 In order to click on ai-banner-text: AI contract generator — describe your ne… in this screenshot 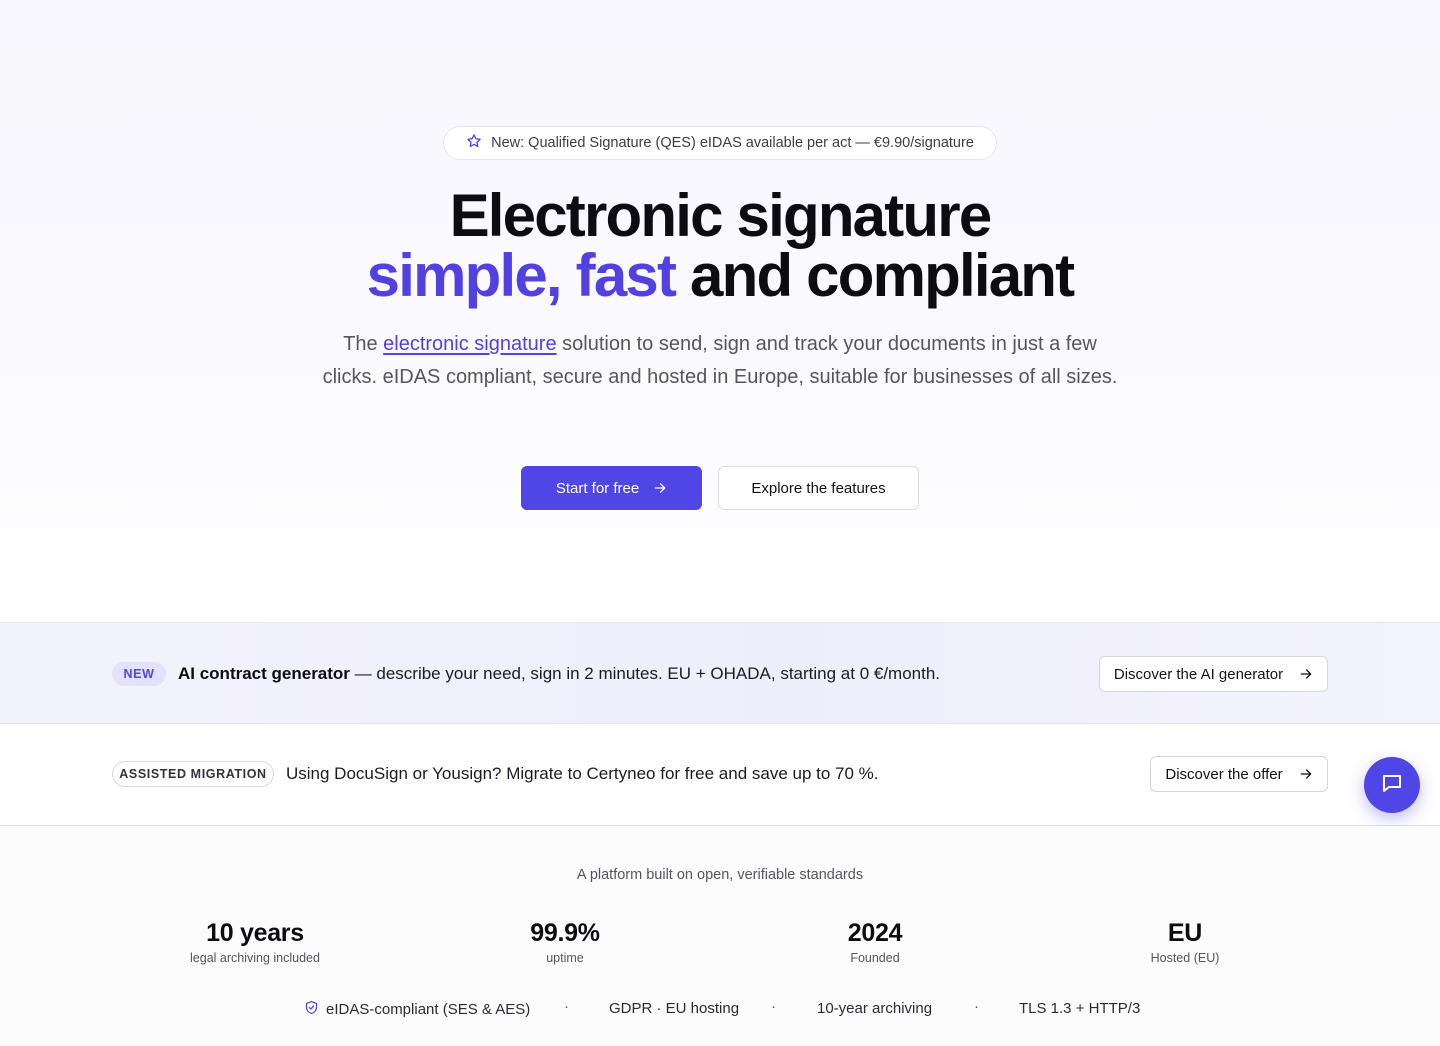, I will do `click(559, 674)`.